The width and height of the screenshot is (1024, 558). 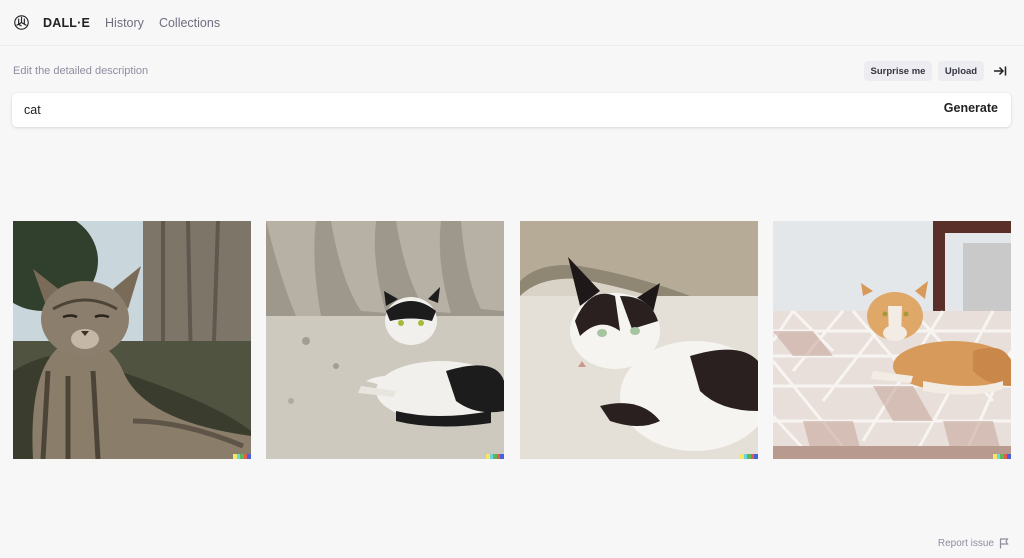 I want to click on nav-collections-link: Collections, so click(x=189, y=23).